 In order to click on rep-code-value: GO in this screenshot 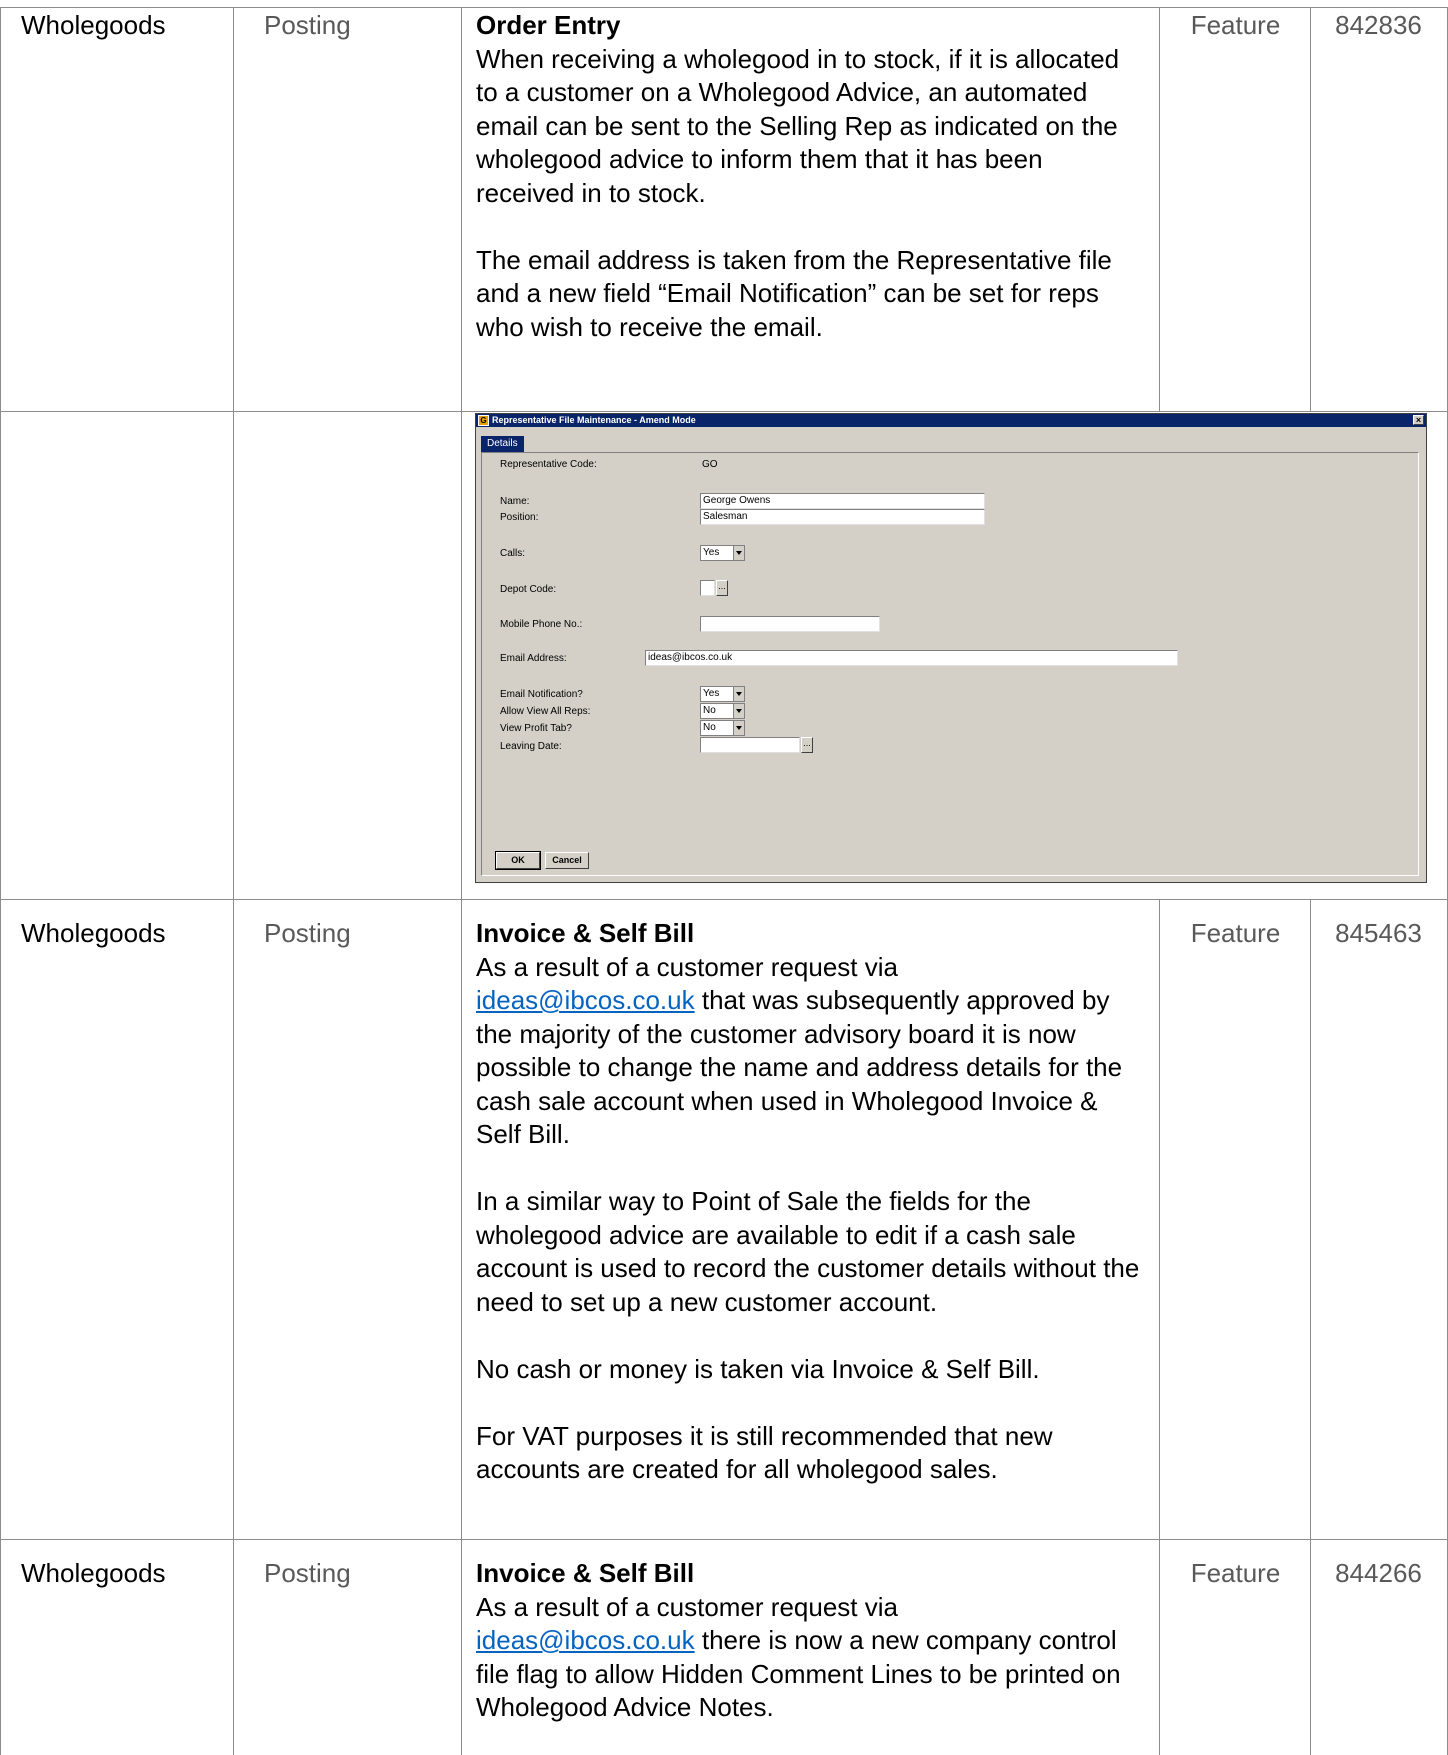, I will do `click(710, 464)`.